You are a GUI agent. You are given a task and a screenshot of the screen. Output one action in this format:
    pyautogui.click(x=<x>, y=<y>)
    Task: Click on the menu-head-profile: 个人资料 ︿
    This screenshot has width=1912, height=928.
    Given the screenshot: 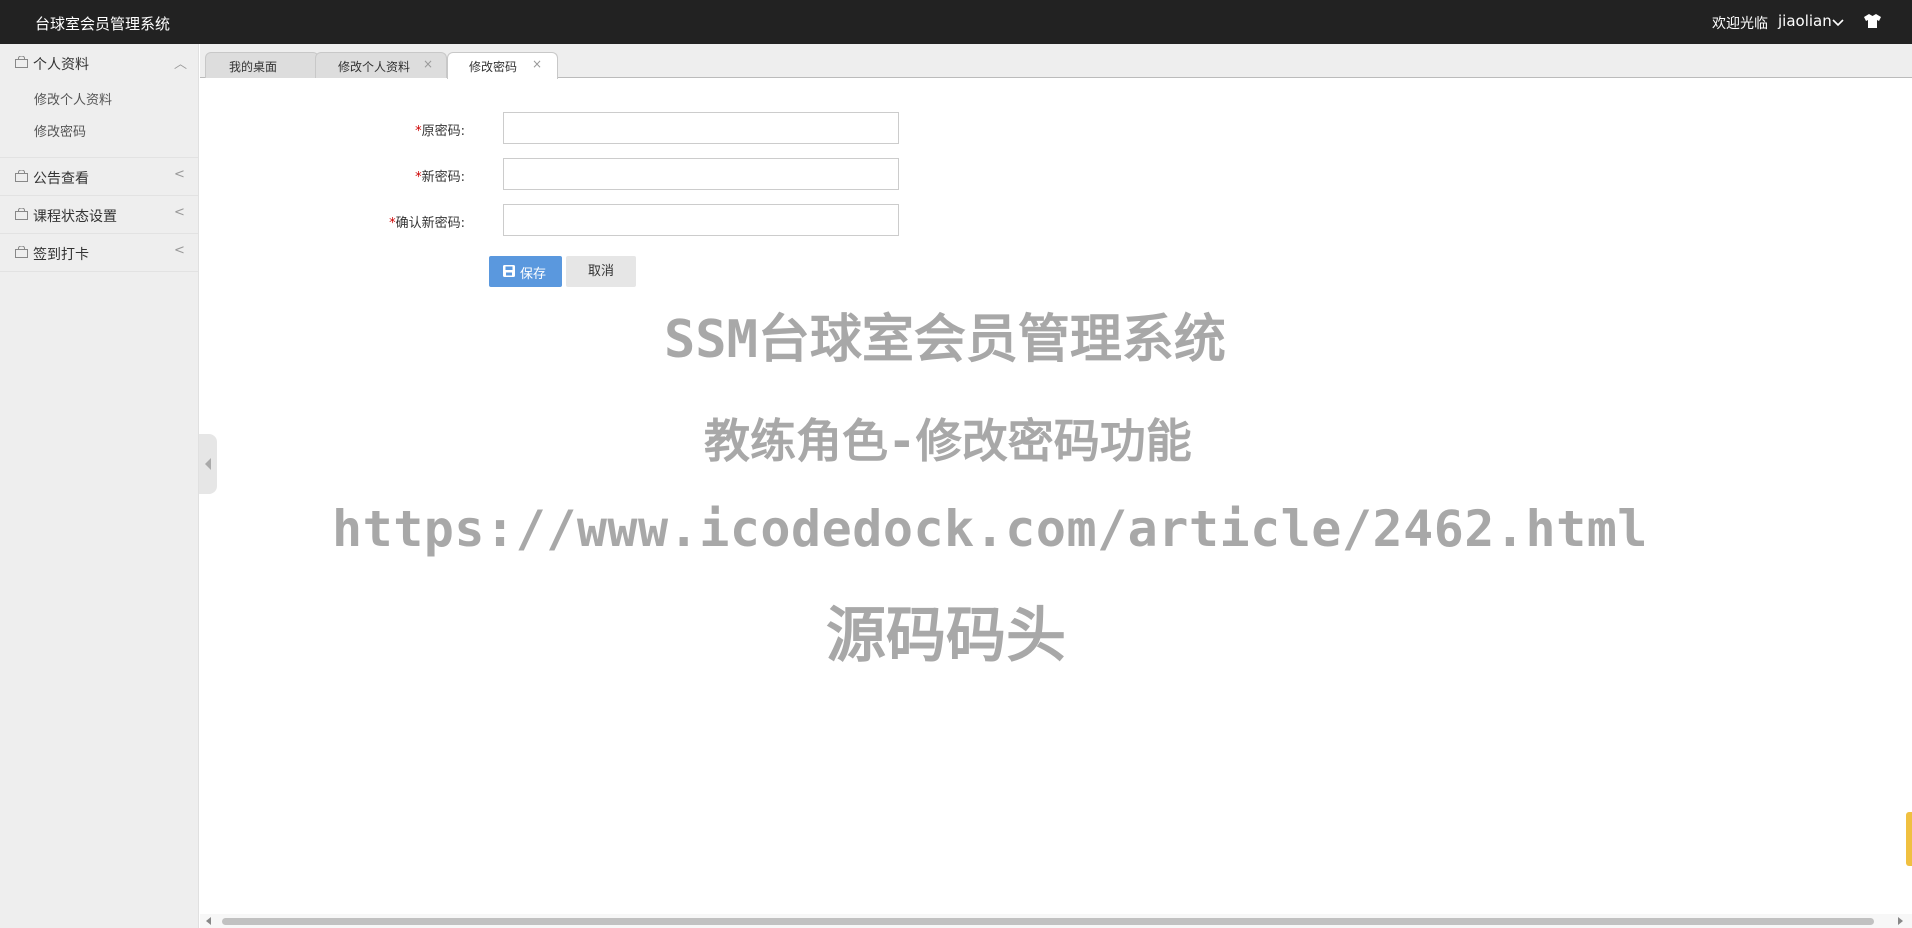 What is the action you would take?
    pyautogui.click(x=99, y=62)
    